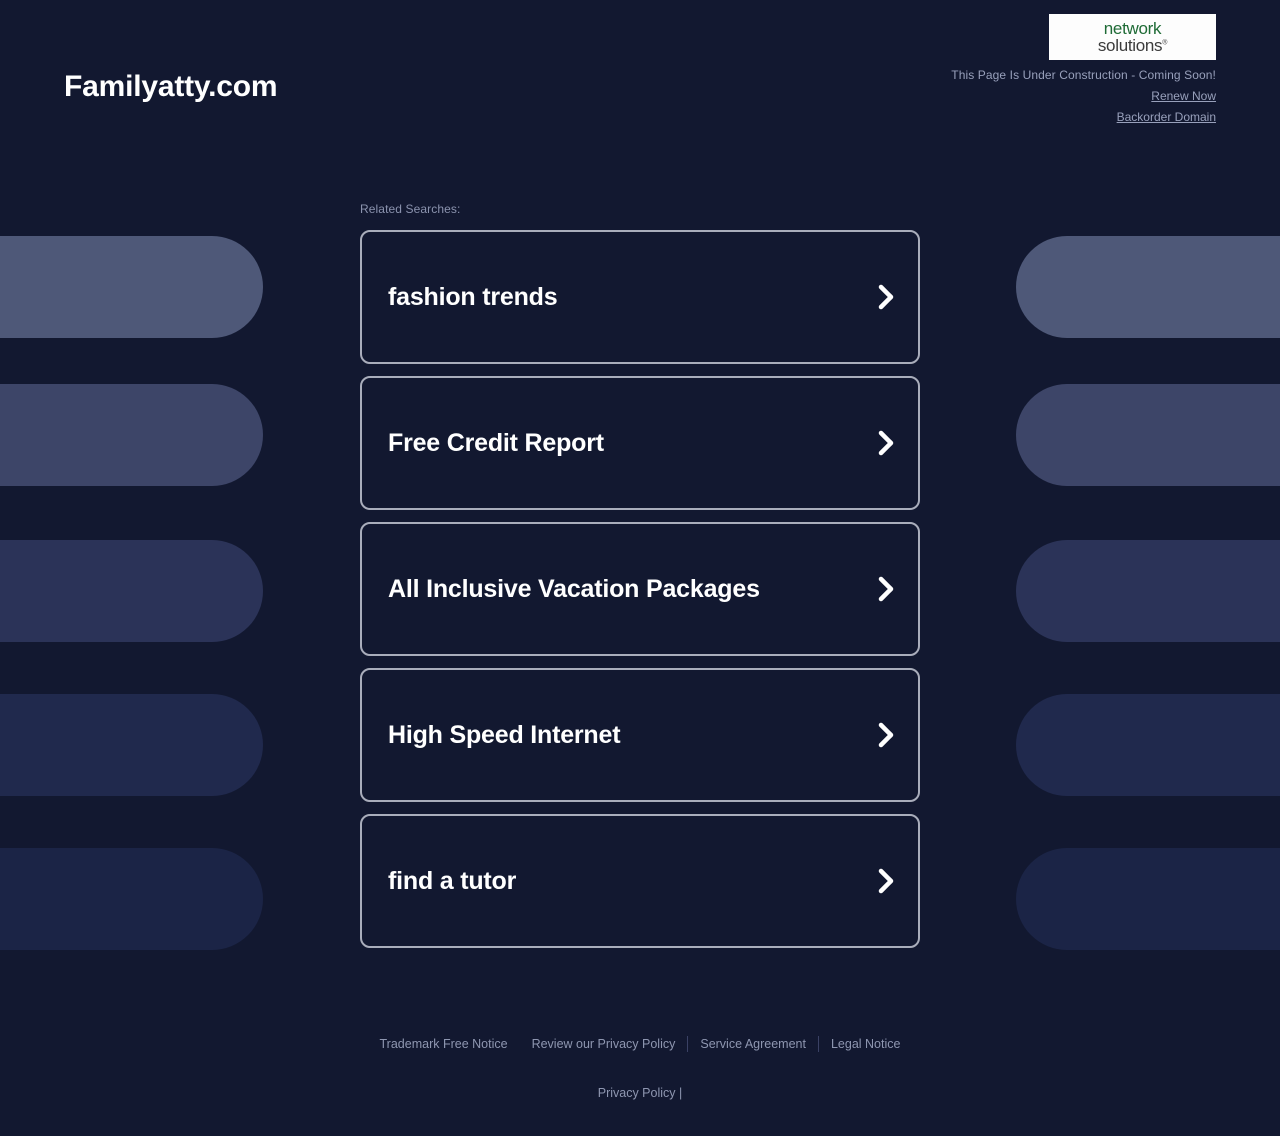 The width and height of the screenshot is (1280, 1136). I want to click on search-card-label: fashion trends, so click(473, 296).